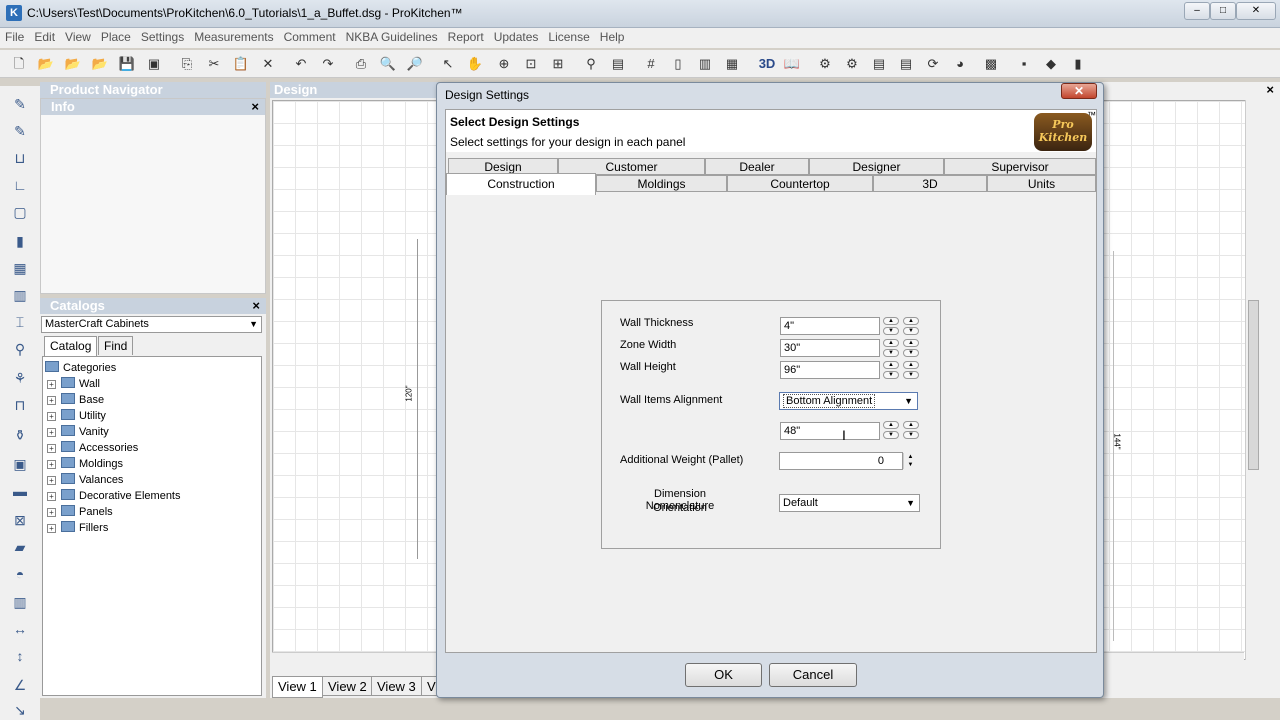 The width and height of the screenshot is (1280, 720). Describe the element at coordinates (891, 365) in the screenshot. I see `wall-height-up-icon: ▲` at that location.